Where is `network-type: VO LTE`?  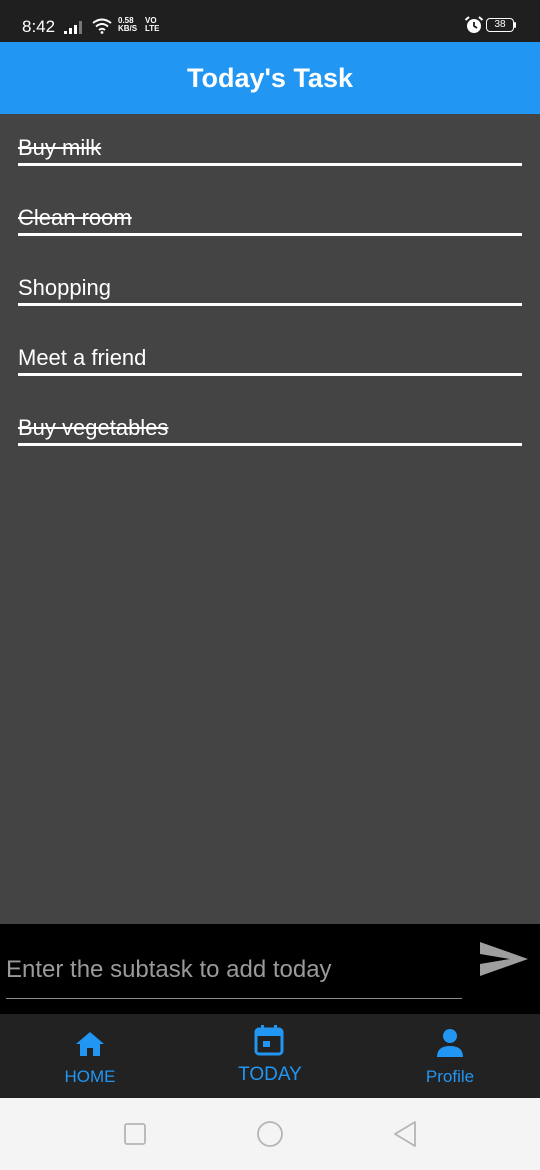 network-type: VO LTE is located at coordinates (152, 25).